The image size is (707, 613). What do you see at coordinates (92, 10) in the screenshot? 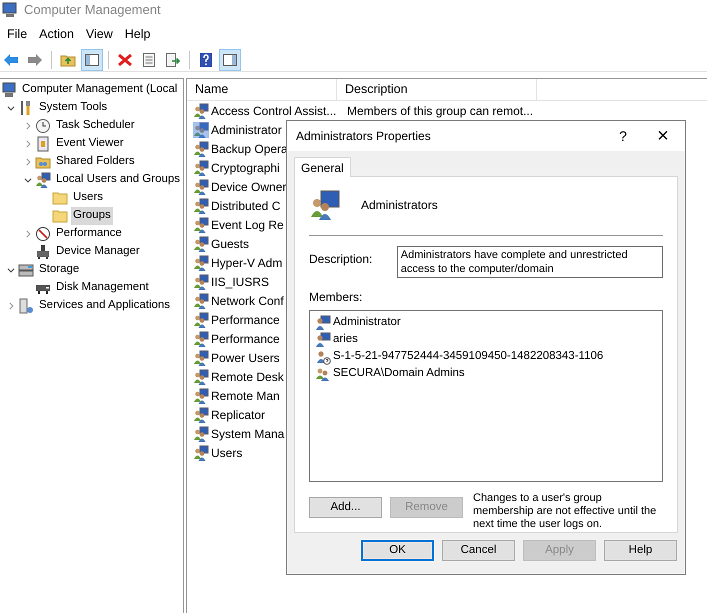
I see `window-title: Computer Management` at bounding box center [92, 10].